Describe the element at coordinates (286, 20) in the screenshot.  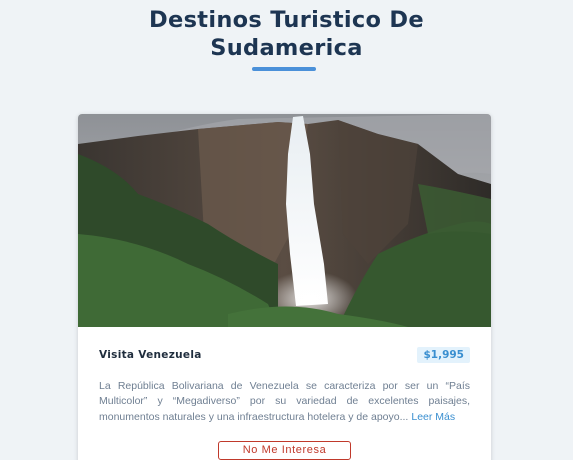
I see `page-title-line-1: Destinos Turistico De` at that location.